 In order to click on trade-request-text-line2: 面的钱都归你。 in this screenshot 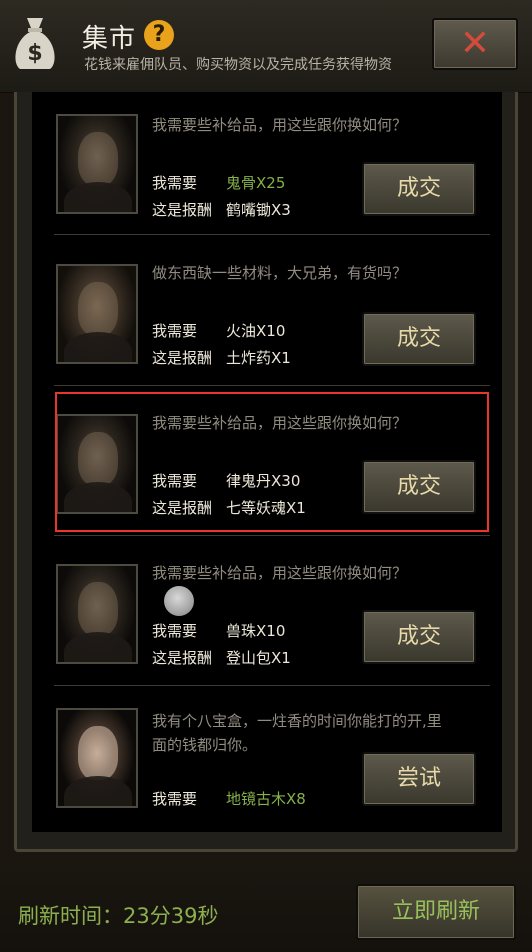, I will do `click(205, 745)`.